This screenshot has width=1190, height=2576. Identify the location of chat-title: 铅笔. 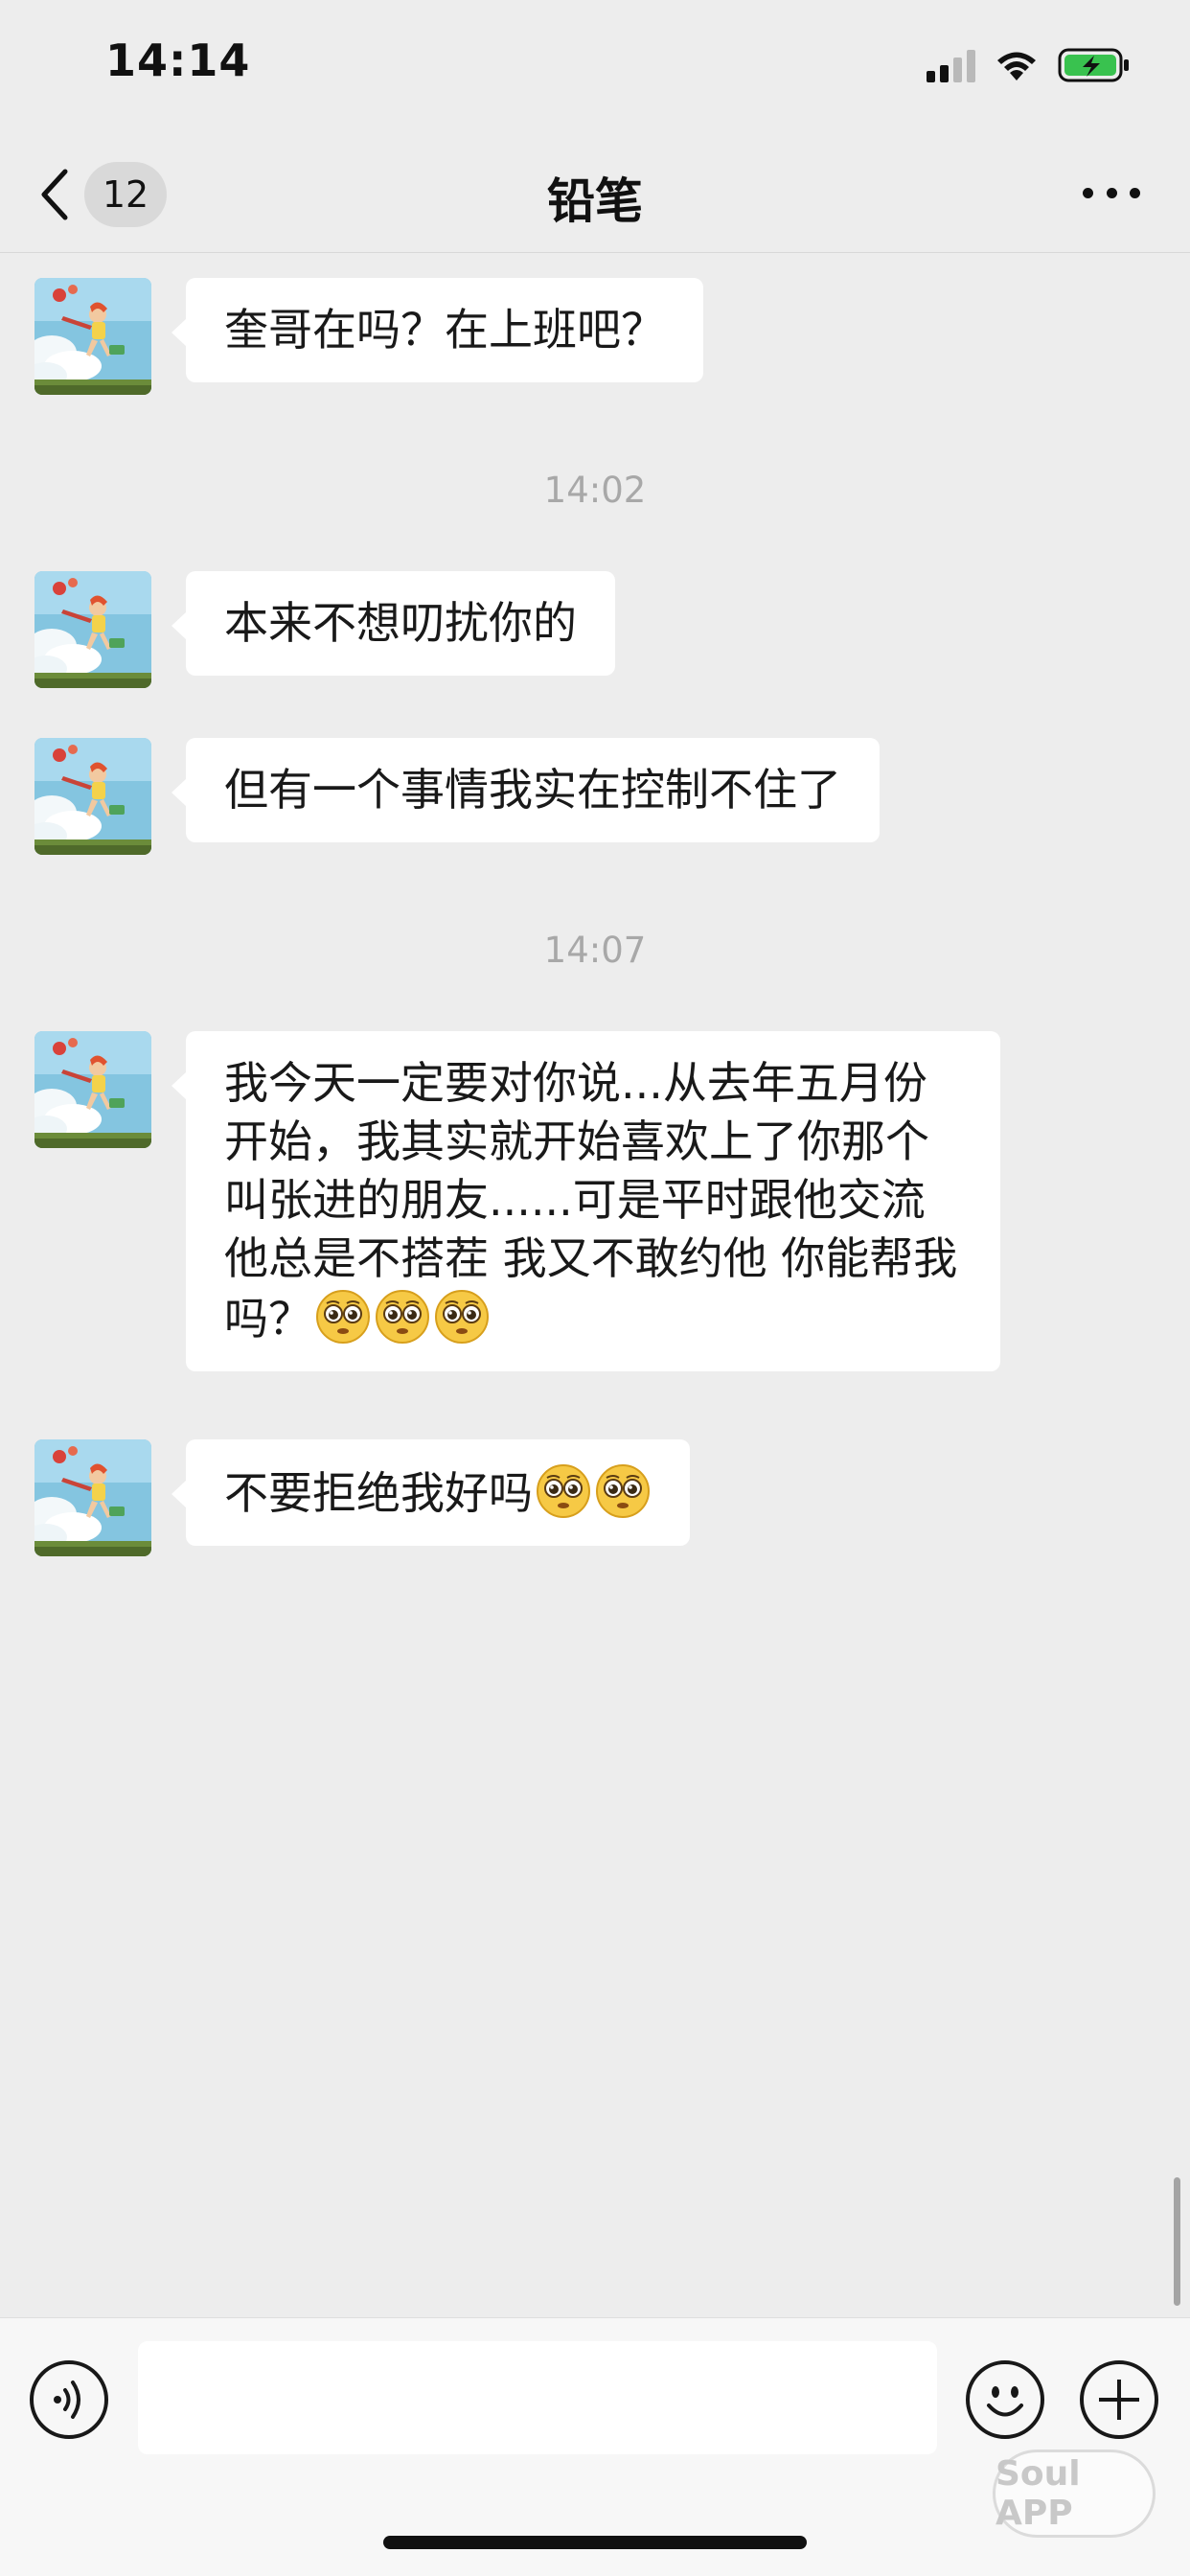
(595, 201).